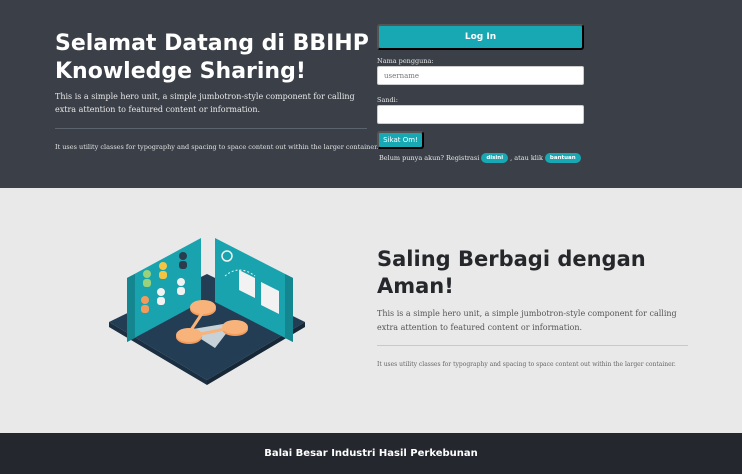  What do you see at coordinates (387, 100) in the screenshot?
I see `password-label: Sandi:` at bounding box center [387, 100].